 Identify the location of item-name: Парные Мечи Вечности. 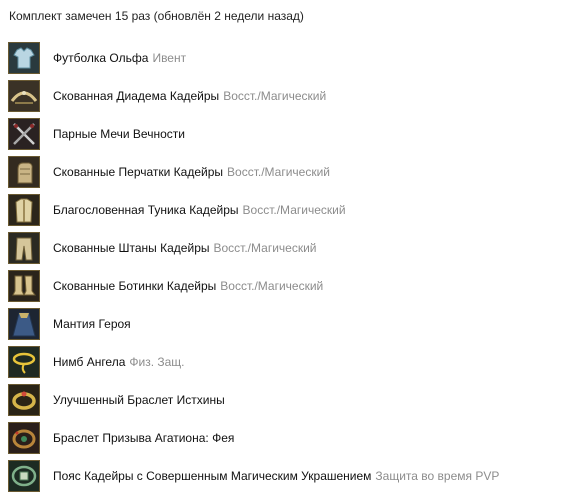
(119, 134).